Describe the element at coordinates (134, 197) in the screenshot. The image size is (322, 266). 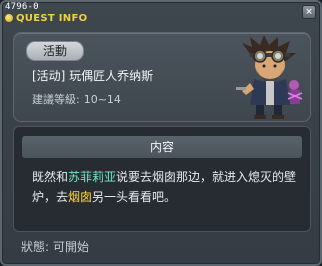
I see `description-text-3: 另一头看看吧。` at that location.